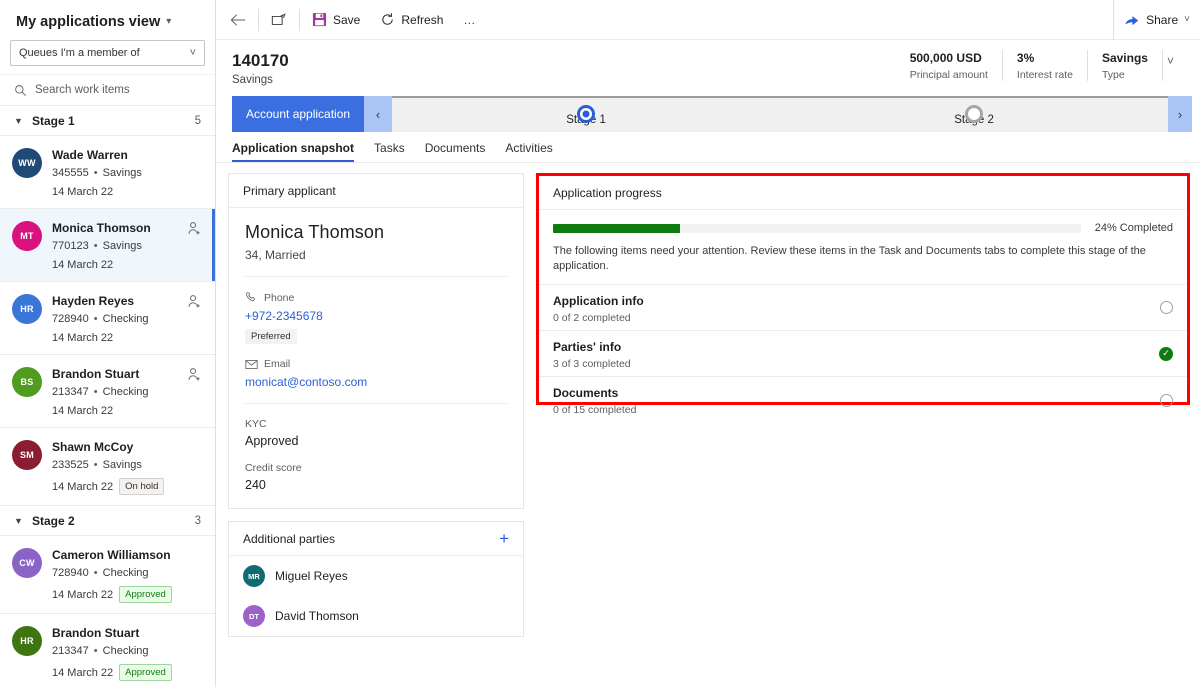 This screenshot has width=1200, height=687. Describe the element at coordinates (607, 192) in the screenshot. I see `card-title: Application progress` at that location.